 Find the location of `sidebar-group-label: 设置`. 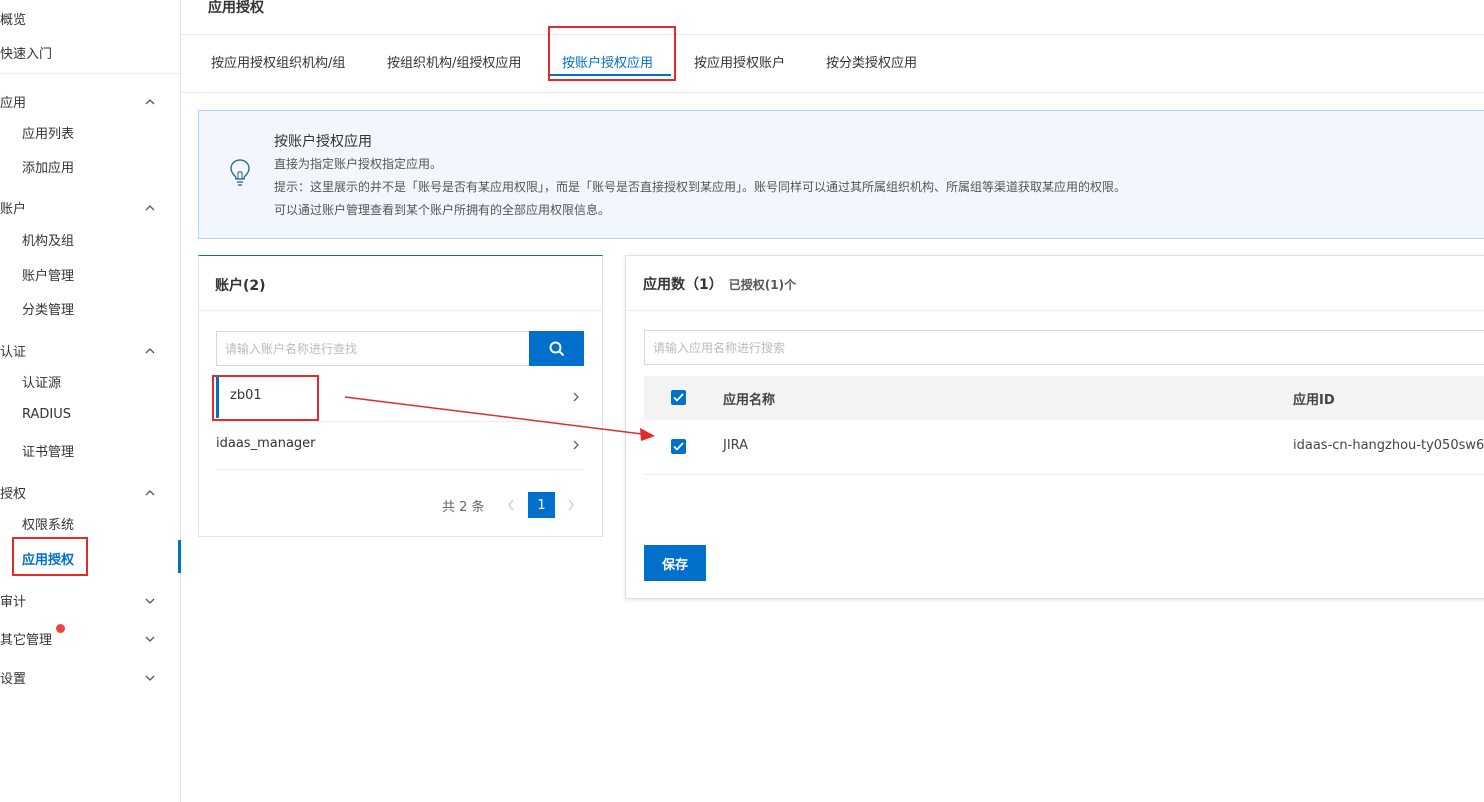

sidebar-group-label: 设置 is located at coordinates (13, 679).